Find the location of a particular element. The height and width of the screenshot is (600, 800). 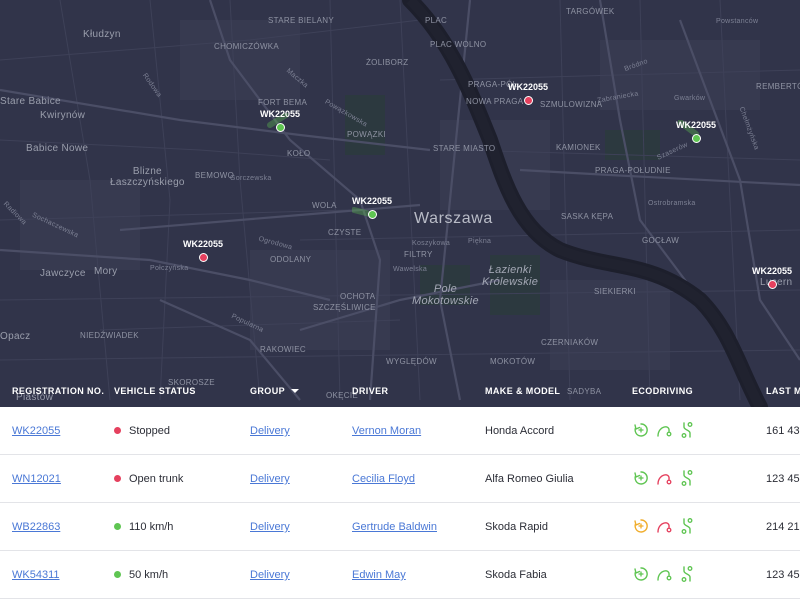

map-label: REMBERTÓW is located at coordinates (778, 86).